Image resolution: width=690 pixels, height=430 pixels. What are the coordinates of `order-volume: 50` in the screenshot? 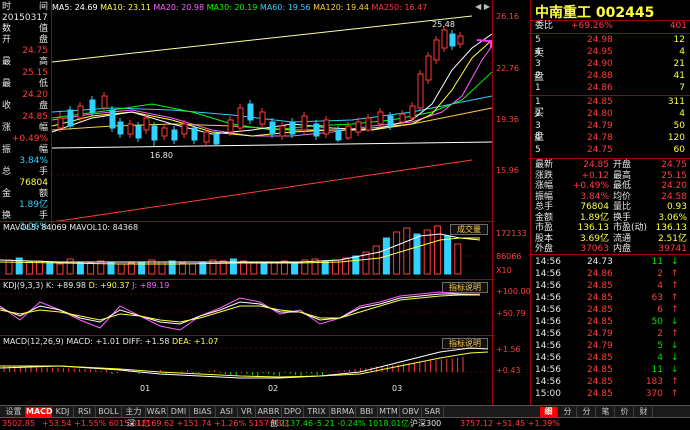 It's located at (679, 126).